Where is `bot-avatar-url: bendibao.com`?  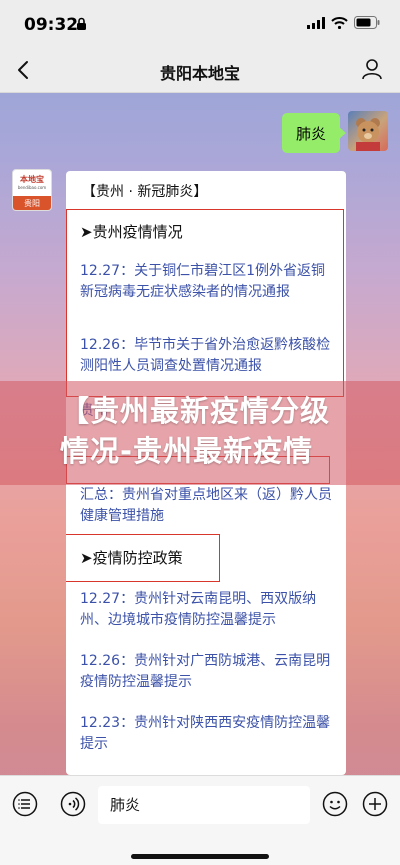 bot-avatar-url: bendibao.com is located at coordinates (32, 187).